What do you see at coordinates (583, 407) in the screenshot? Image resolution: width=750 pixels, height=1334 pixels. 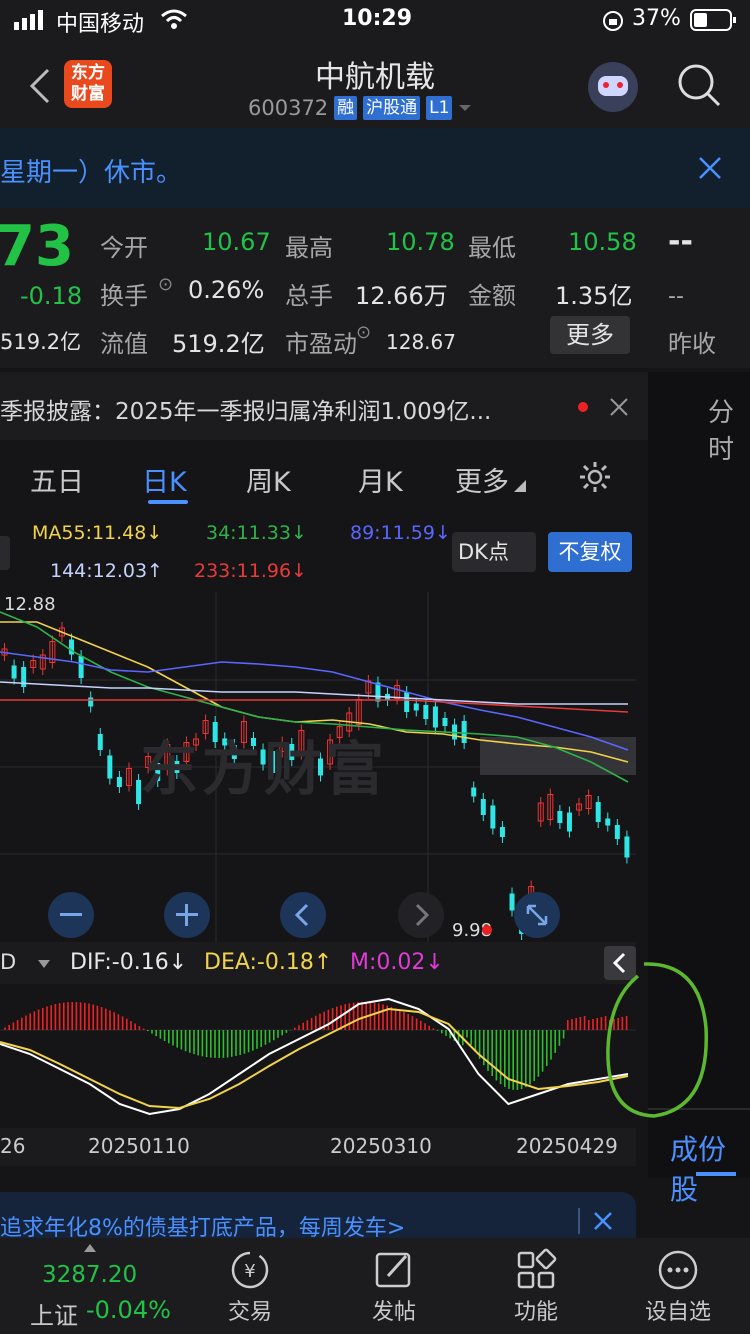 I see `unread-dot` at bounding box center [583, 407].